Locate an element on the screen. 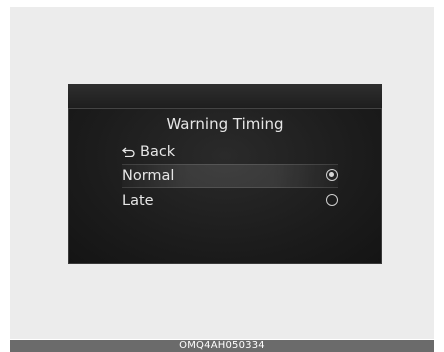 Image resolution: width=444 pixels, height=352 pixels. option-late-label: Late is located at coordinates (138, 201).